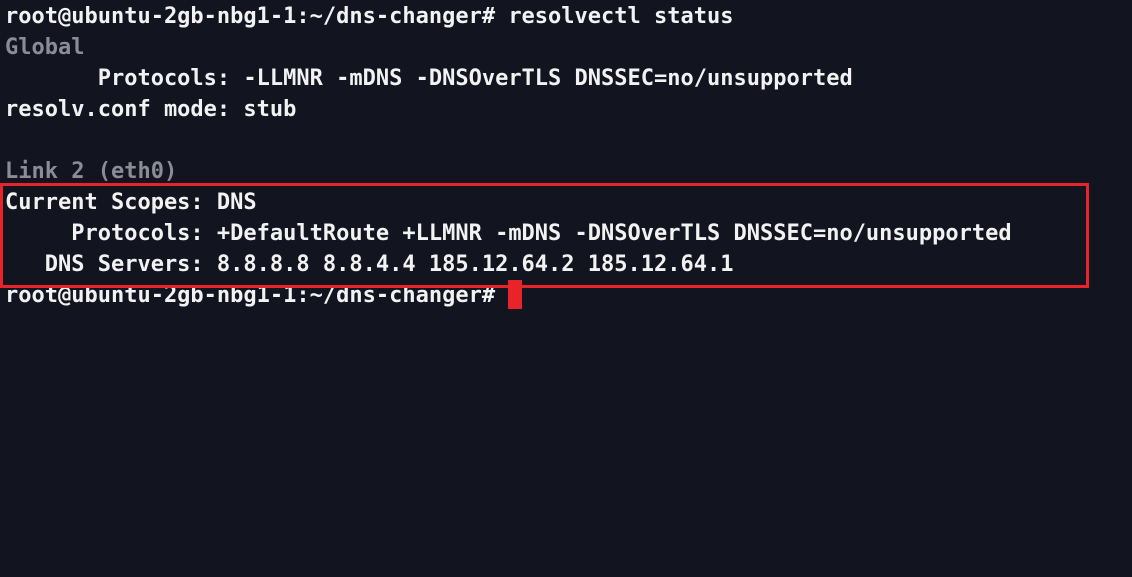  Describe the element at coordinates (45, 47) in the screenshot. I see `section-header-global: Global` at that location.